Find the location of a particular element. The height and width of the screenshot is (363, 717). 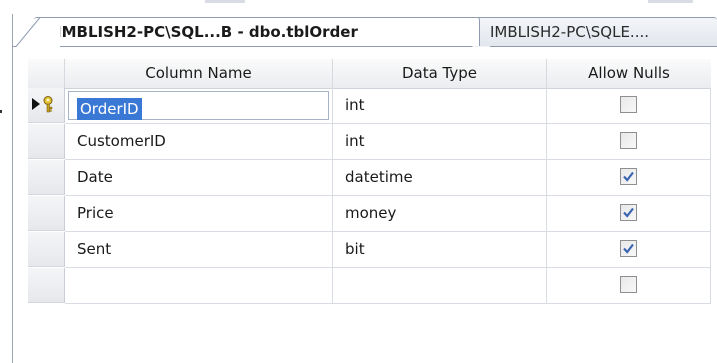

column-name-cell: Sent is located at coordinates (199, 250).